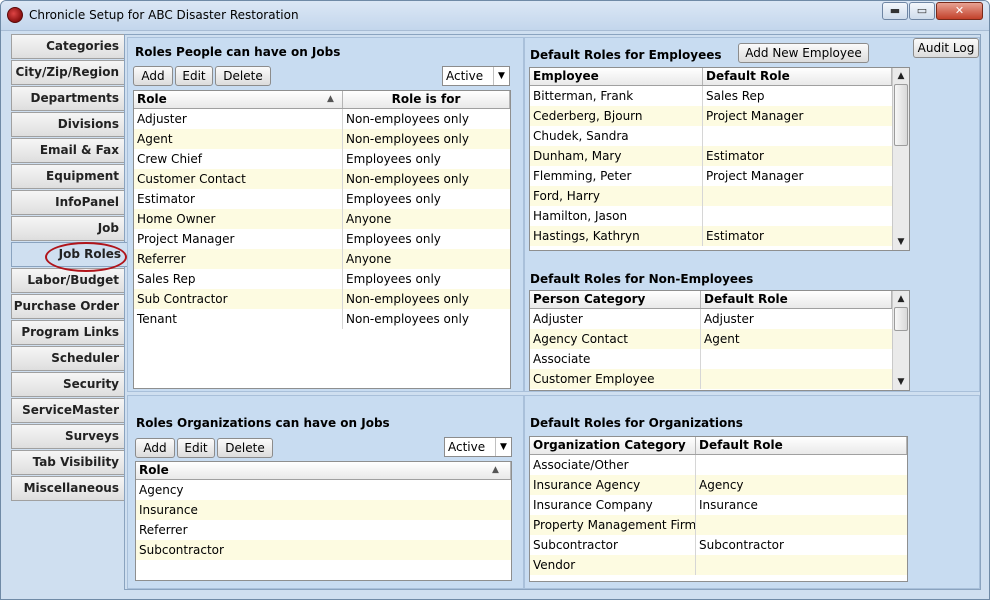  Describe the element at coordinates (711, 136) in the screenshot. I see `table-row: Chudek, Sandra` at that location.